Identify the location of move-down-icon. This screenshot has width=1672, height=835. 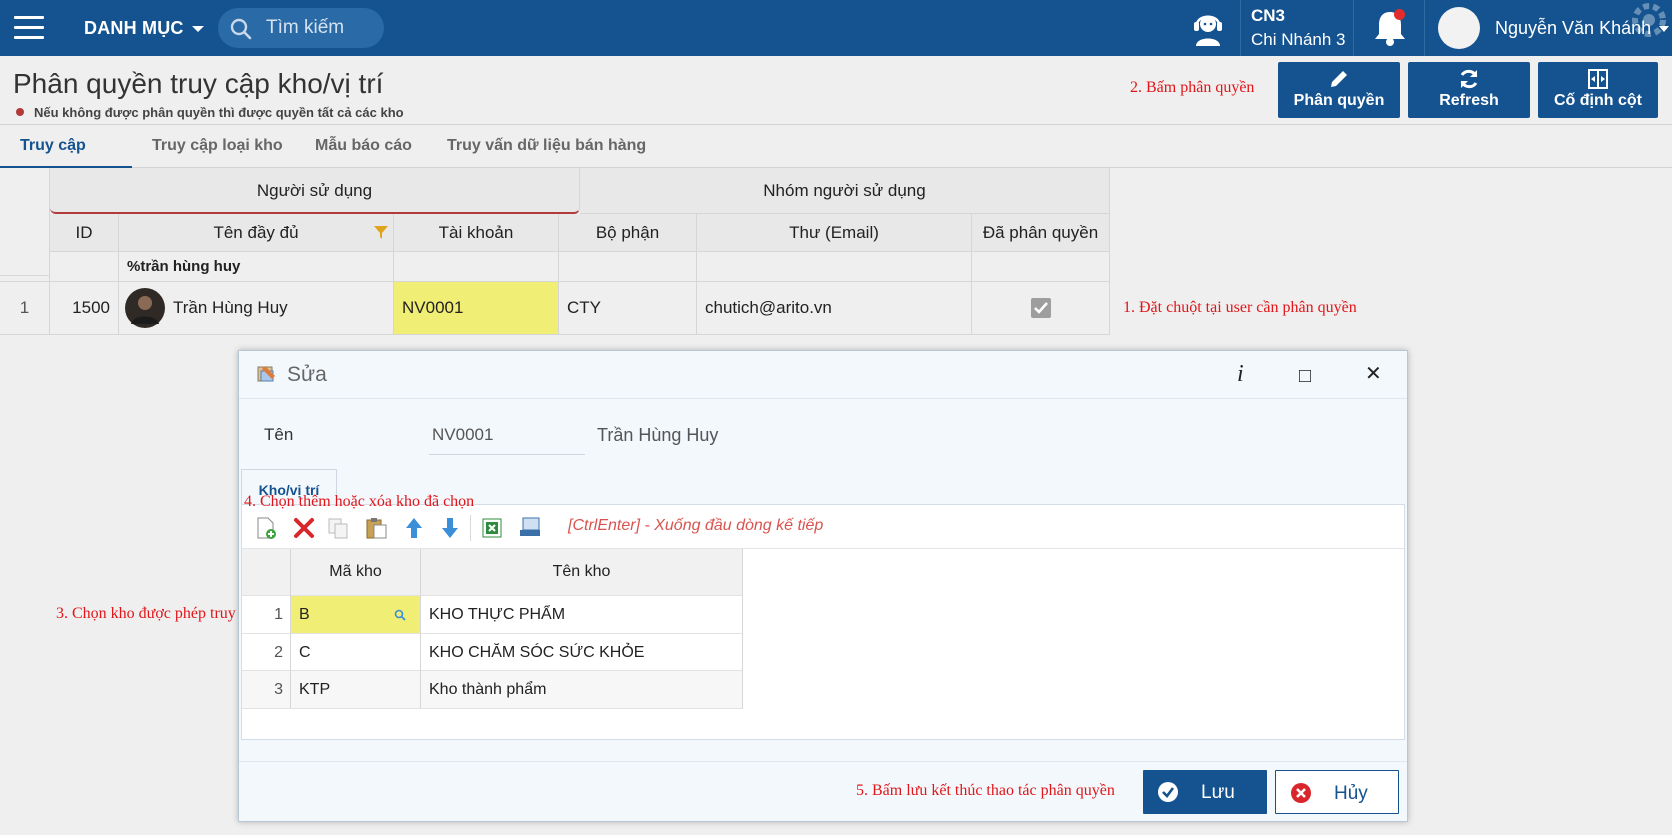
(450, 528).